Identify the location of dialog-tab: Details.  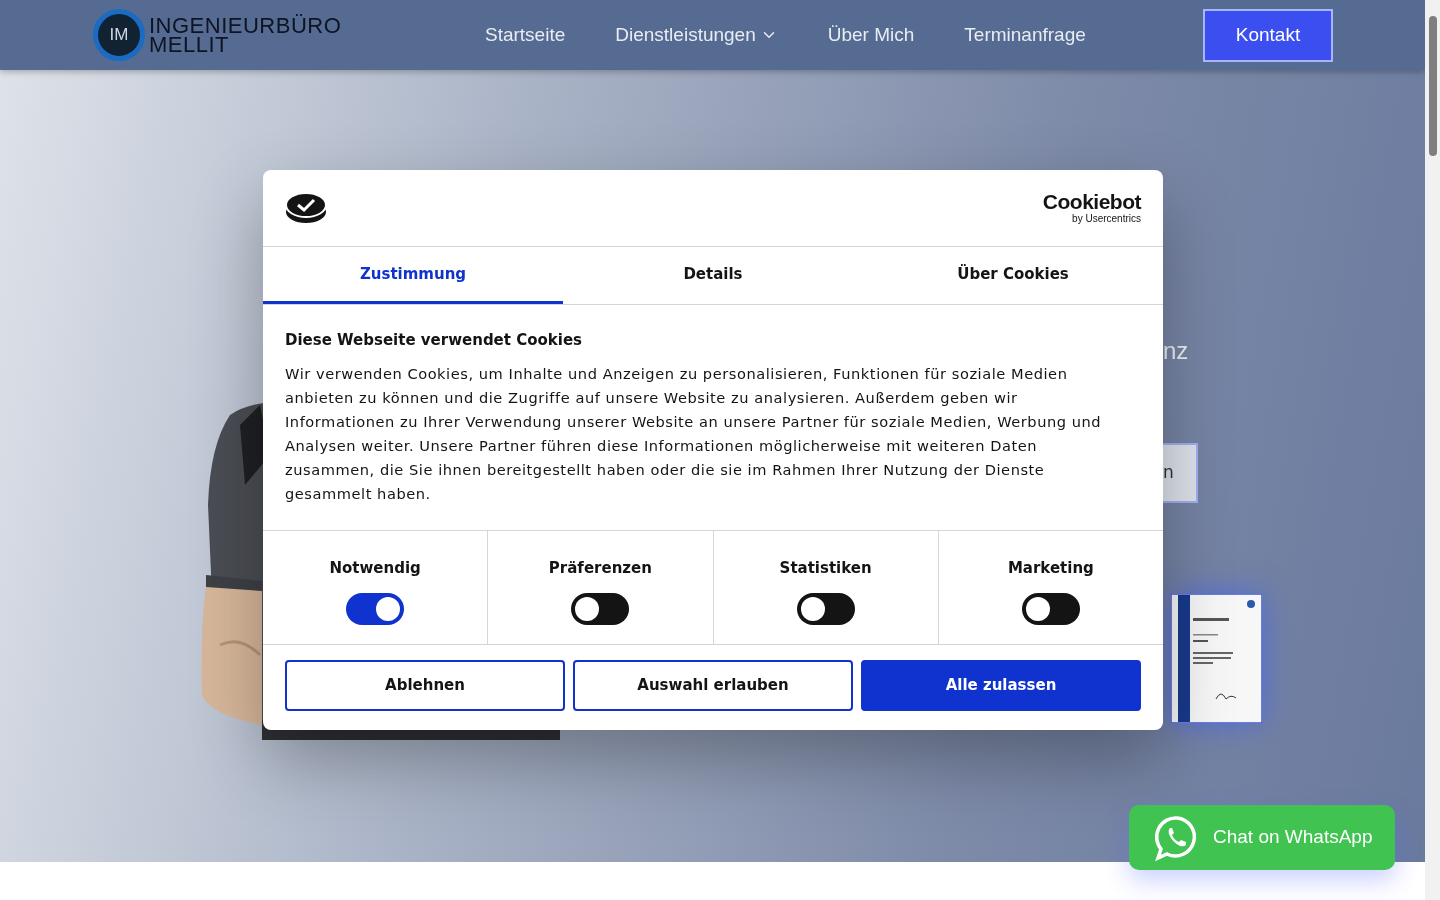
(713, 275).